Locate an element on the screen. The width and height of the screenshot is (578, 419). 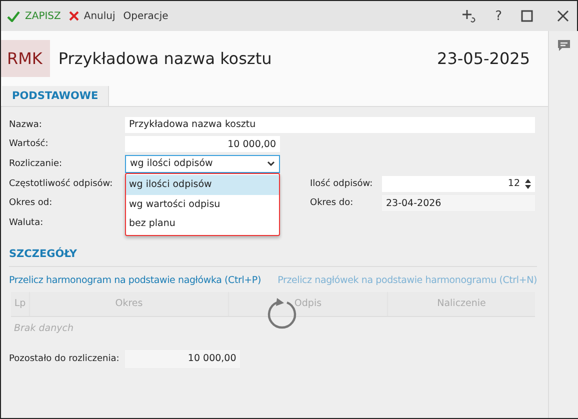
field-label: Rozliczanie: is located at coordinates (36, 163).